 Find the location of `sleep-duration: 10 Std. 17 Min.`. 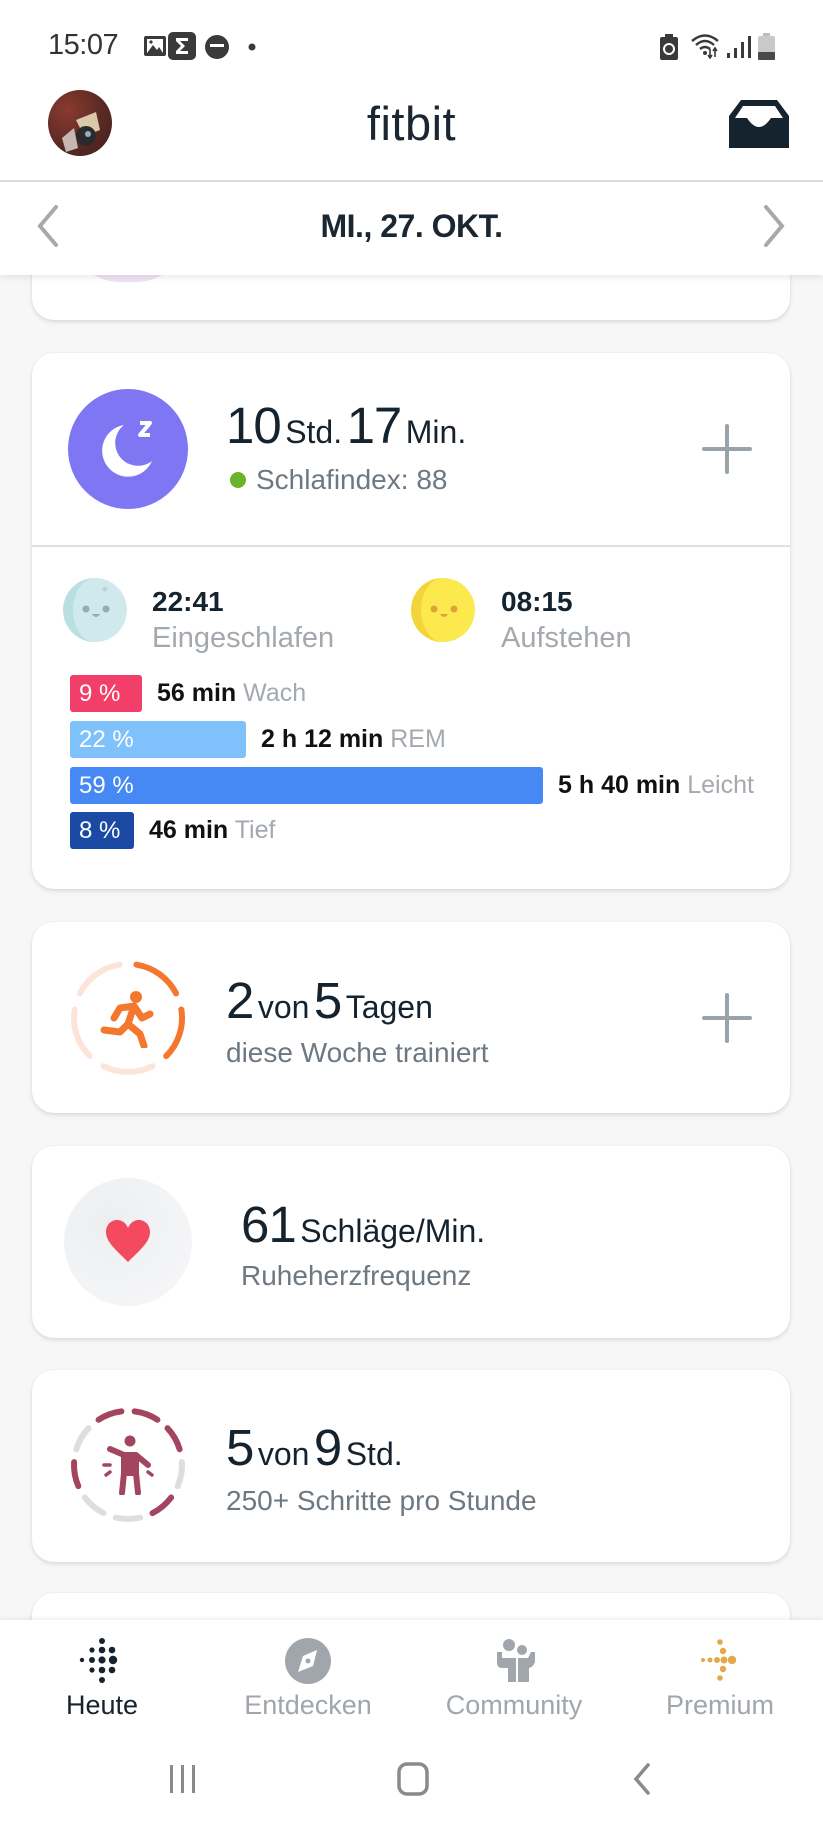

sleep-duration: 10 Std. 17 Min. is located at coordinates (346, 425).